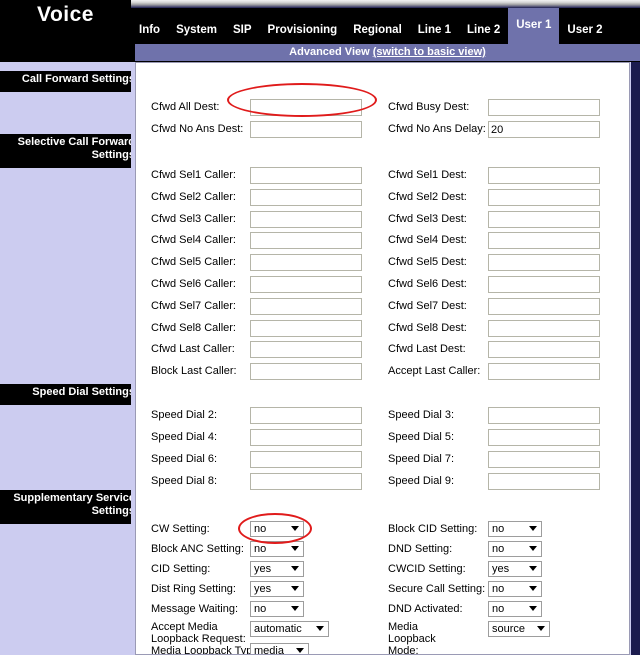 The height and width of the screenshot is (655, 640). Describe the element at coordinates (544, 107) in the screenshot. I see `input-cfwd-busy-dest` at that location.